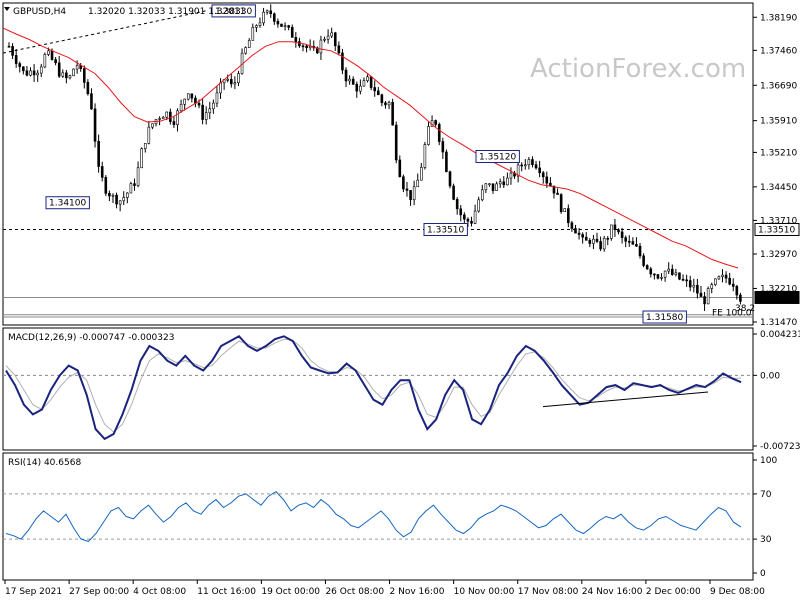 The image size is (800, 600). Describe the element at coordinates (778, 323) in the screenshot. I see `y-tick-label: 1.31470` at that location.